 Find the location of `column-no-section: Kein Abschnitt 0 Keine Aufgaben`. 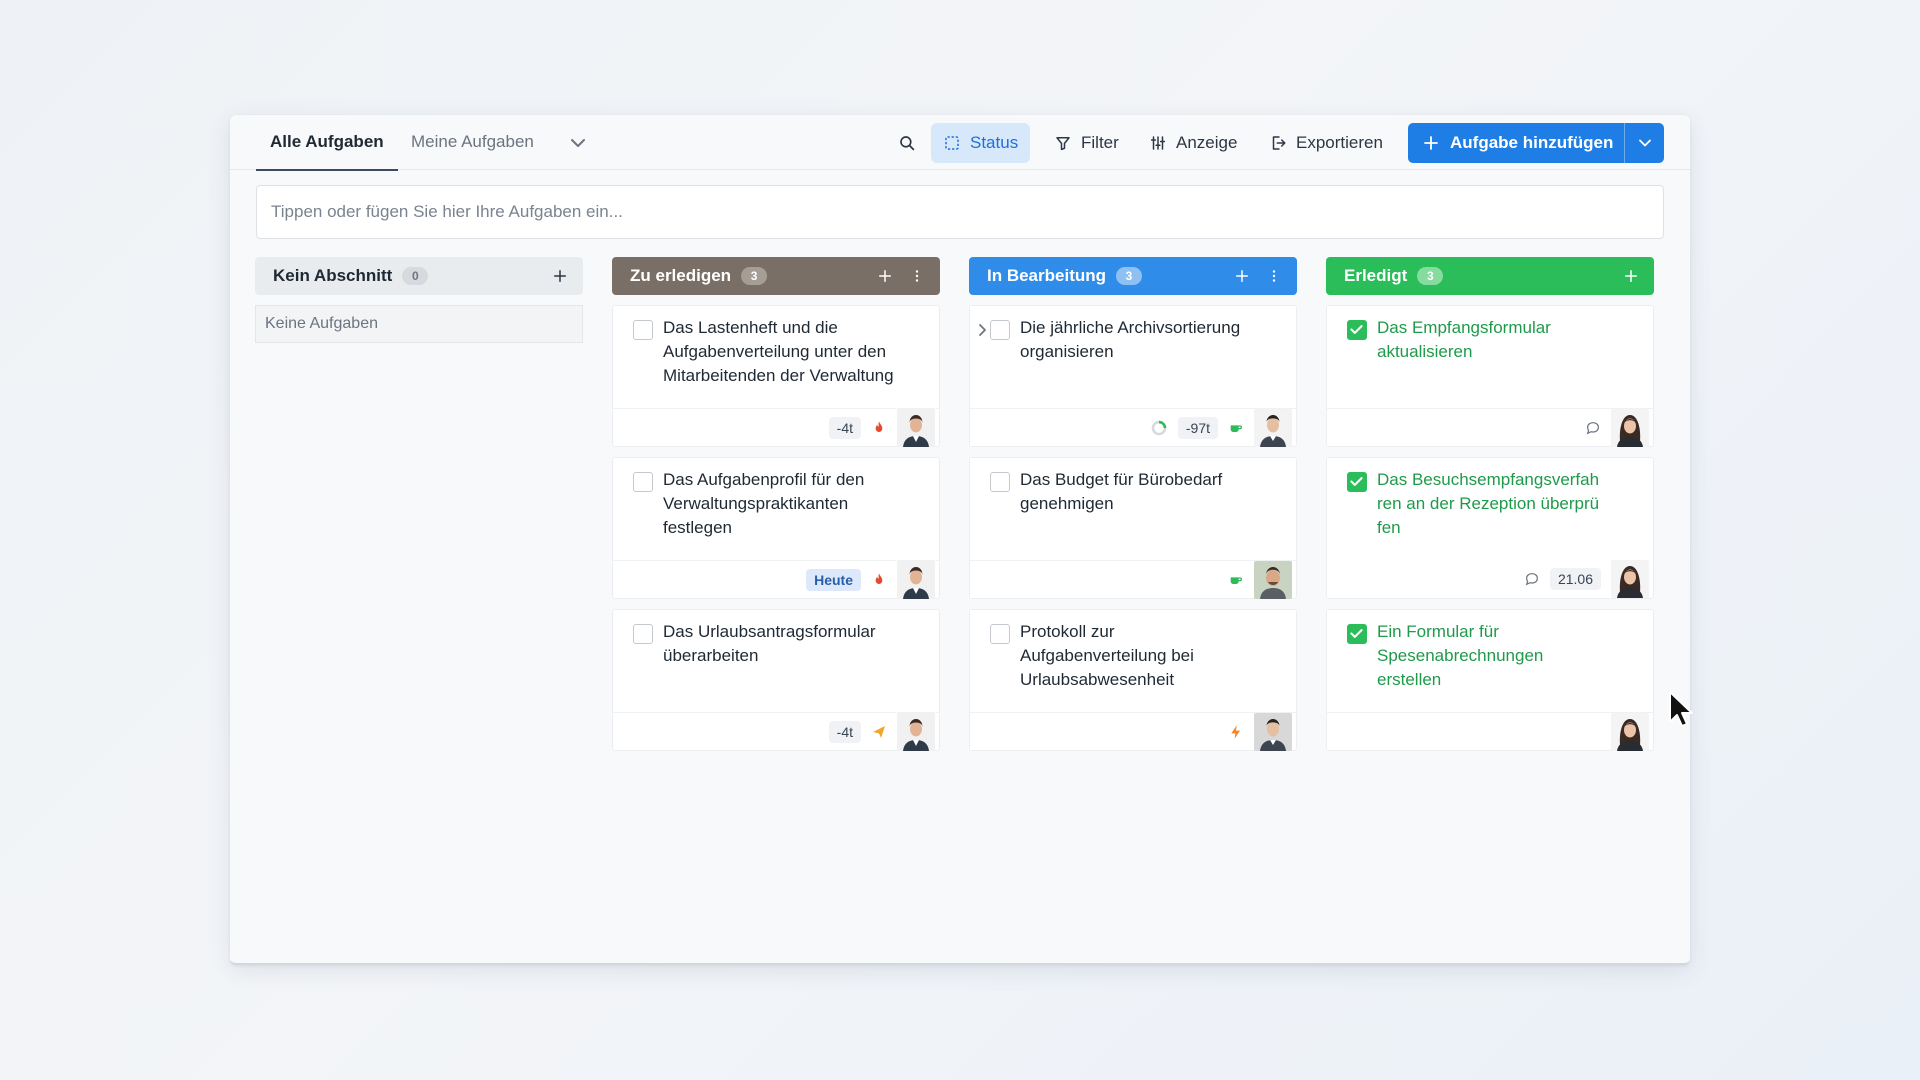

column-no-section: Kein Abschnitt 0 Keine Aufgaben is located at coordinates (419, 300).